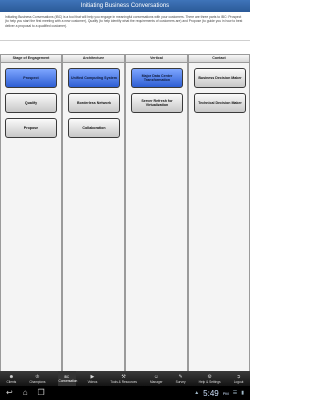  I want to click on nav-tools-resources: ⚒ Tools & Resources, so click(123, 378).